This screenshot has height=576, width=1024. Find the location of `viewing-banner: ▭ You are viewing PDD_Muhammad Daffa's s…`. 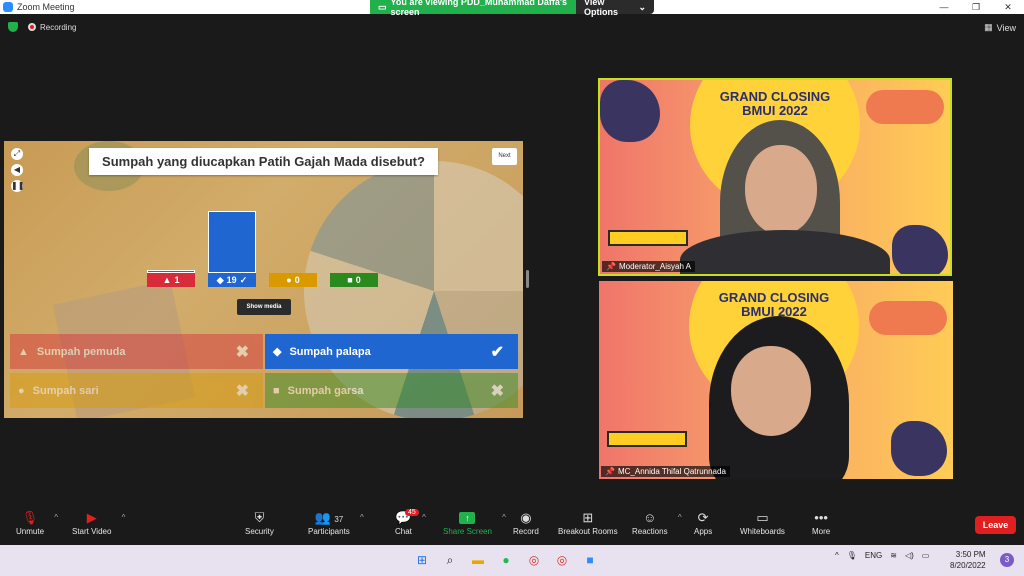

viewing-banner: ▭ You are viewing PDD_Muhammad Daffa's s… is located at coordinates (473, 8).